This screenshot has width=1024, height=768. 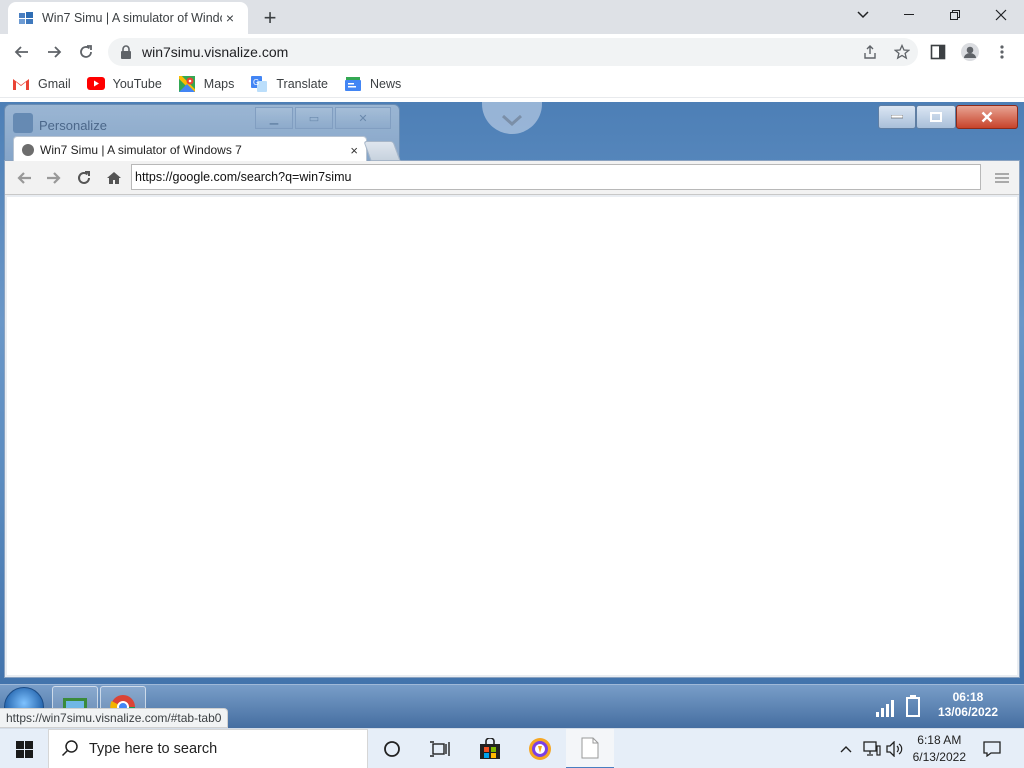 I want to click on lock-icon, so click(x=127, y=52).